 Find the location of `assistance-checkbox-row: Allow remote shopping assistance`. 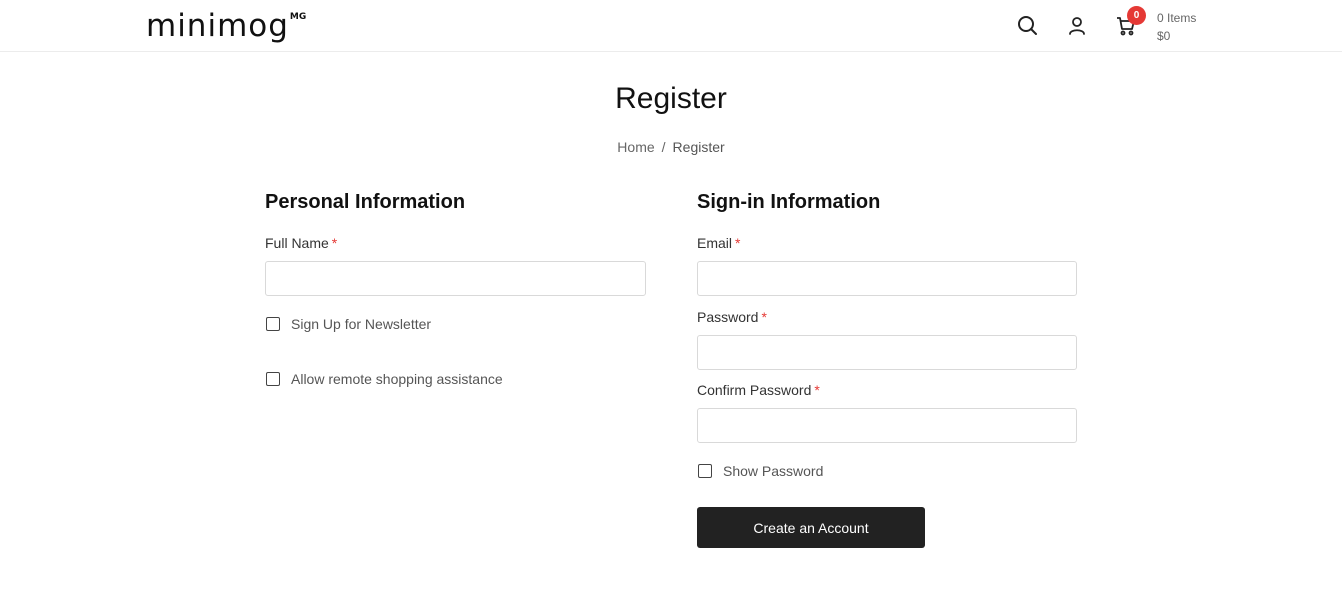

assistance-checkbox-row: Allow remote shopping assistance is located at coordinates (384, 379).